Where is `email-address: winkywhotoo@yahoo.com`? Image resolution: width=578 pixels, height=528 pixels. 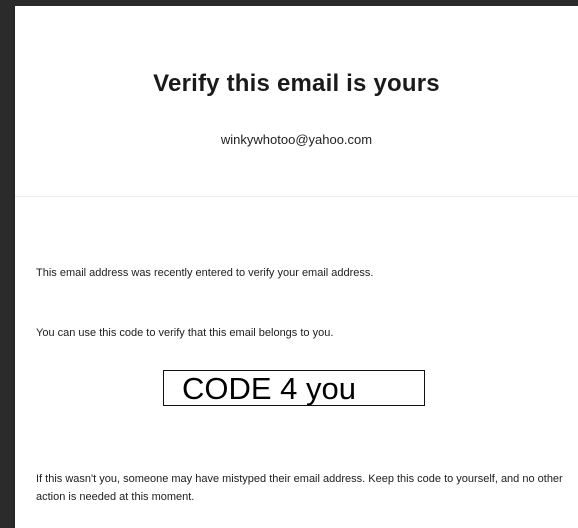 email-address: winkywhotoo@yahoo.com is located at coordinates (296, 139).